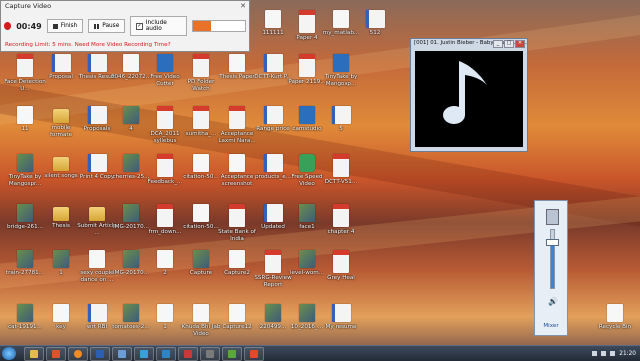 The height and width of the screenshot is (361, 640). Describe the element at coordinates (97, 26) in the screenshot. I see `pause-icon` at that location.